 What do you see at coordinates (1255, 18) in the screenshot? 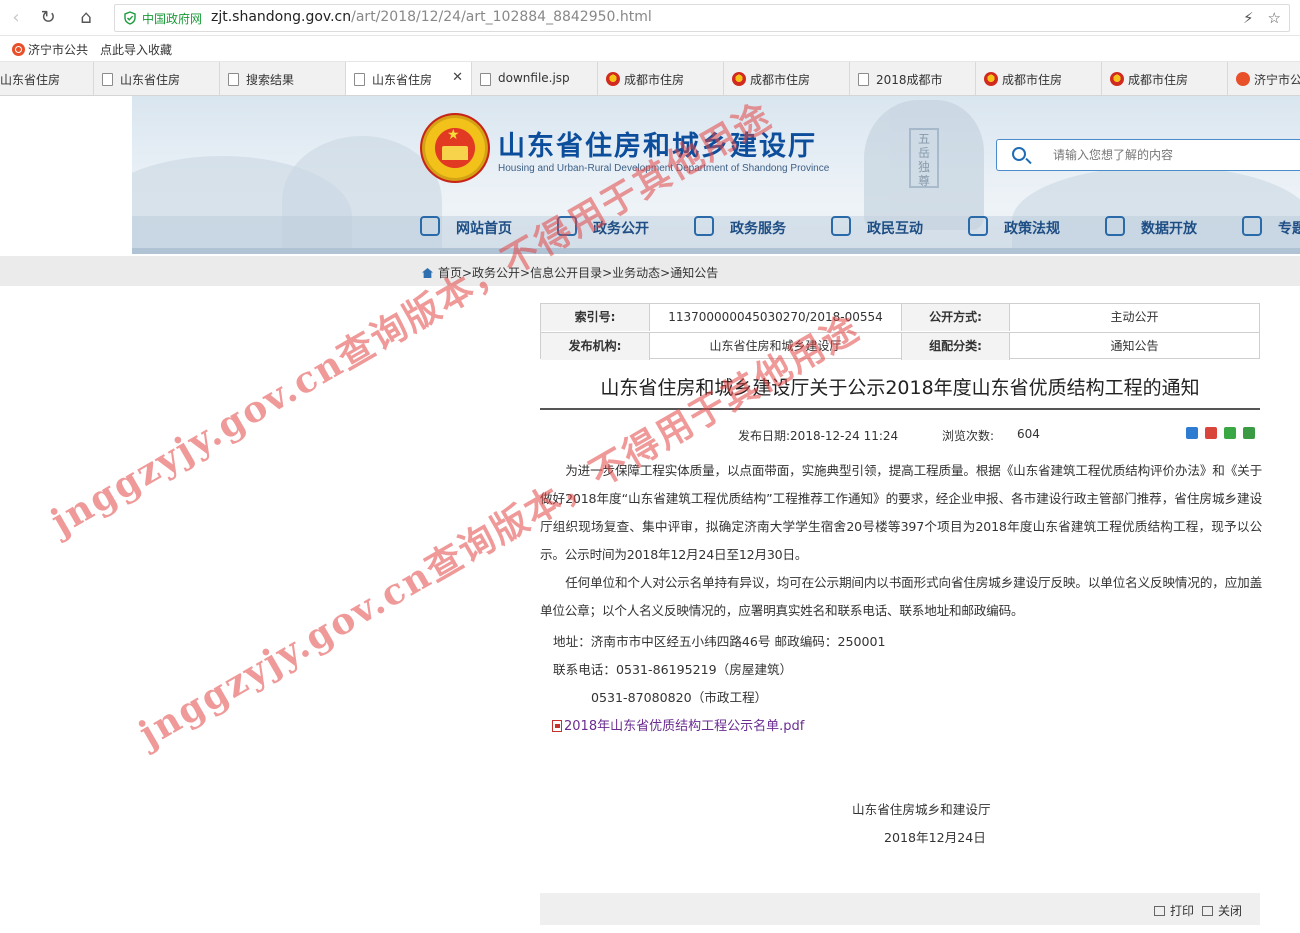
I see `url-actions: ⚡ ☆` at bounding box center [1255, 18].